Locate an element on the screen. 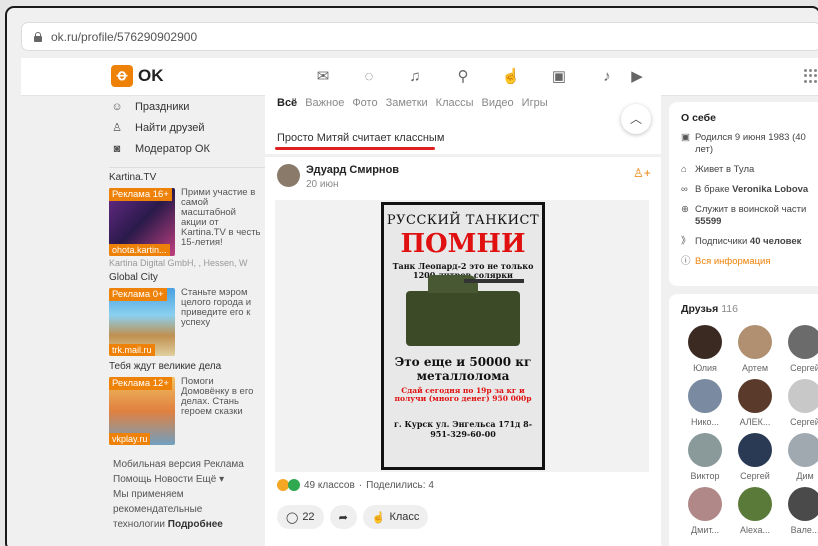  share-button: ➦ is located at coordinates (343, 517).